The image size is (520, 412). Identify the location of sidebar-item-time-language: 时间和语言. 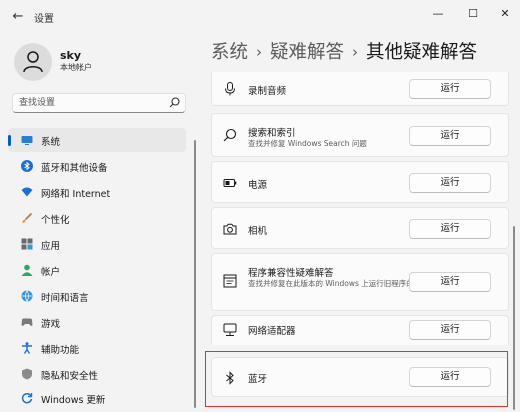
(97, 296).